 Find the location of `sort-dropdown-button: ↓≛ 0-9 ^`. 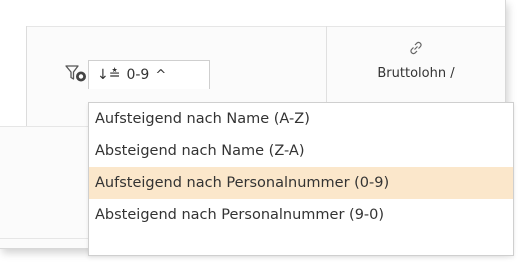

sort-dropdown-button: ↓≛ 0-9 ^ is located at coordinates (149, 74).